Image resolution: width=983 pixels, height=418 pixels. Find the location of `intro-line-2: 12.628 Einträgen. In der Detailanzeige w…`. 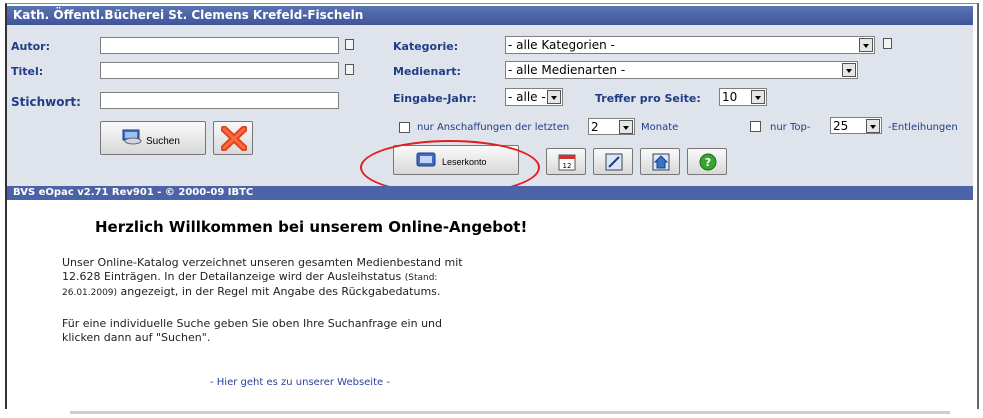

intro-line-2: 12.628 Einträgen. In der Detailanzeige w… is located at coordinates (342, 277).